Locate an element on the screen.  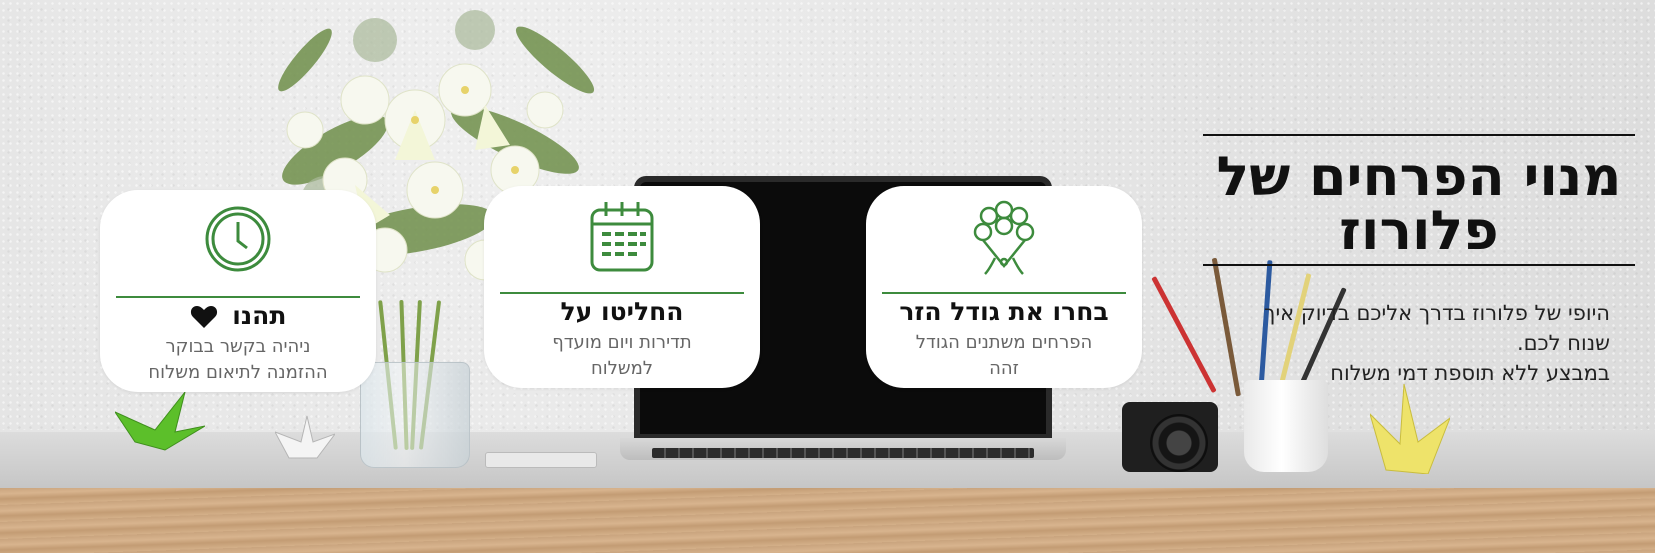
card-subtitle: תדירות ויום מועדף למשלוח is located at coordinates (622, 356).